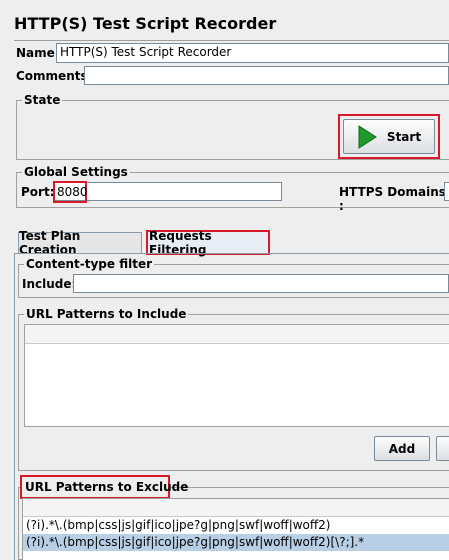 This screenshot has height=560, width=449. Describe the element at coordinates (208, 243) in the screenshot. I see `tab-requests-filtering: Requests Filtering` at that location.